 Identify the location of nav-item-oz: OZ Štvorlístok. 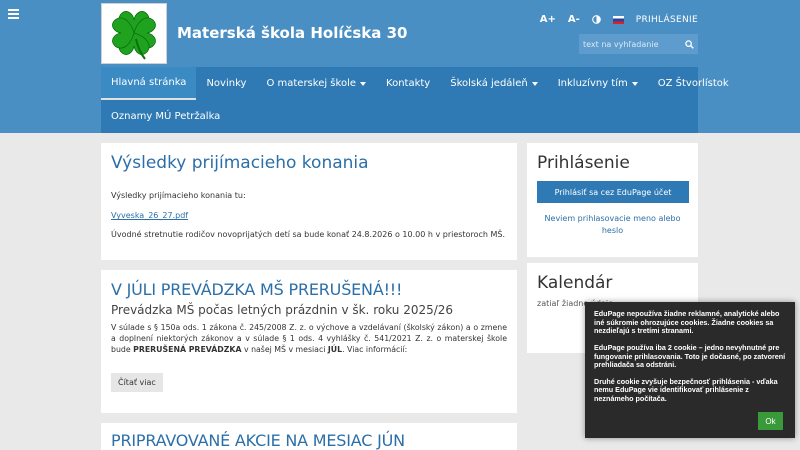
(693, 83).